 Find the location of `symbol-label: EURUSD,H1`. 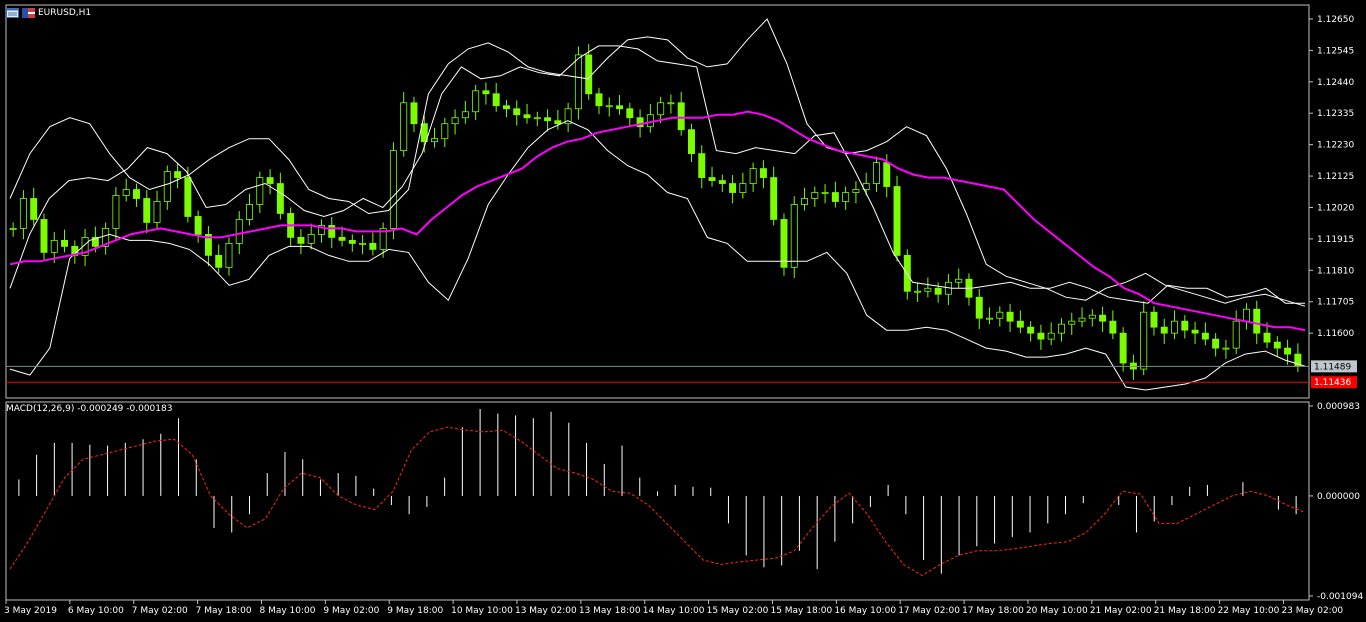

symbol-label: EURUSD,H1 is located at coordinates (65, 13).